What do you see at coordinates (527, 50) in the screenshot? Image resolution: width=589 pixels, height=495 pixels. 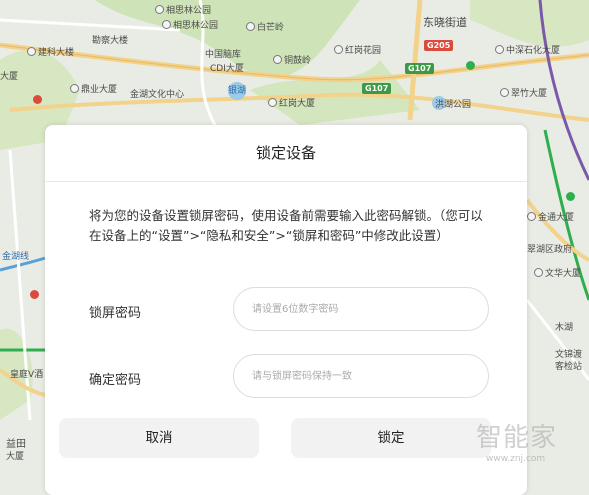 I see `map-poi: 中深石化大厦` at bounding box center [527, 50].